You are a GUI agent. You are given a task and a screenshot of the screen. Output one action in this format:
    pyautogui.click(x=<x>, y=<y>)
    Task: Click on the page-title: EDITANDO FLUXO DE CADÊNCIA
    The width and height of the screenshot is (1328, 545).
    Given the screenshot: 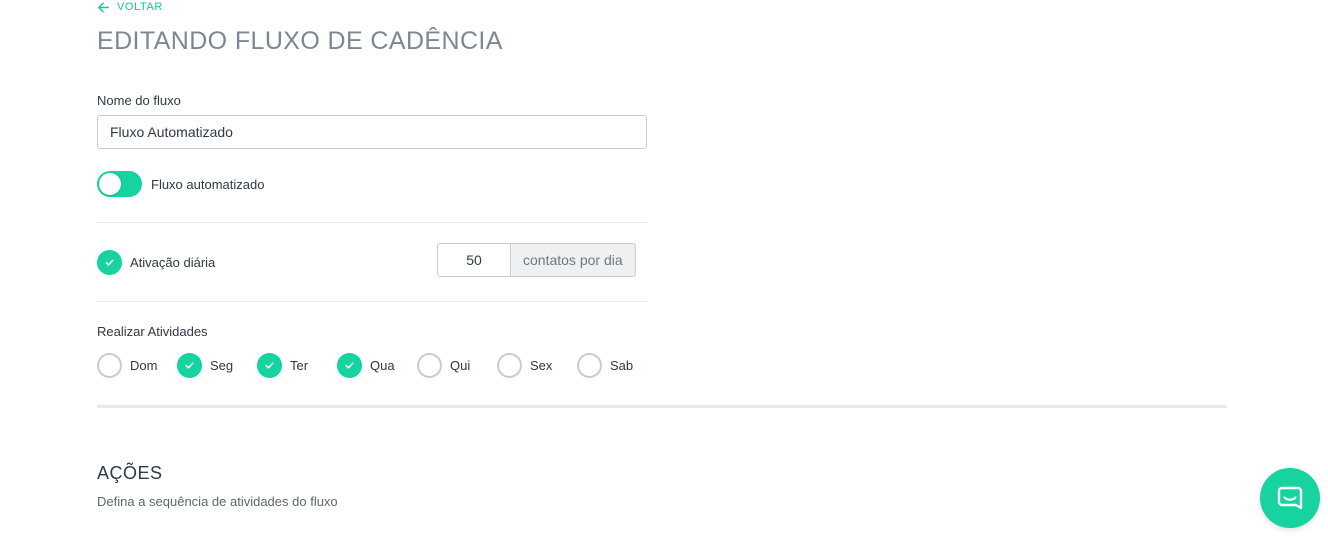 What is the action you would take?
    pyautogui.click(x=300, y=41)
    